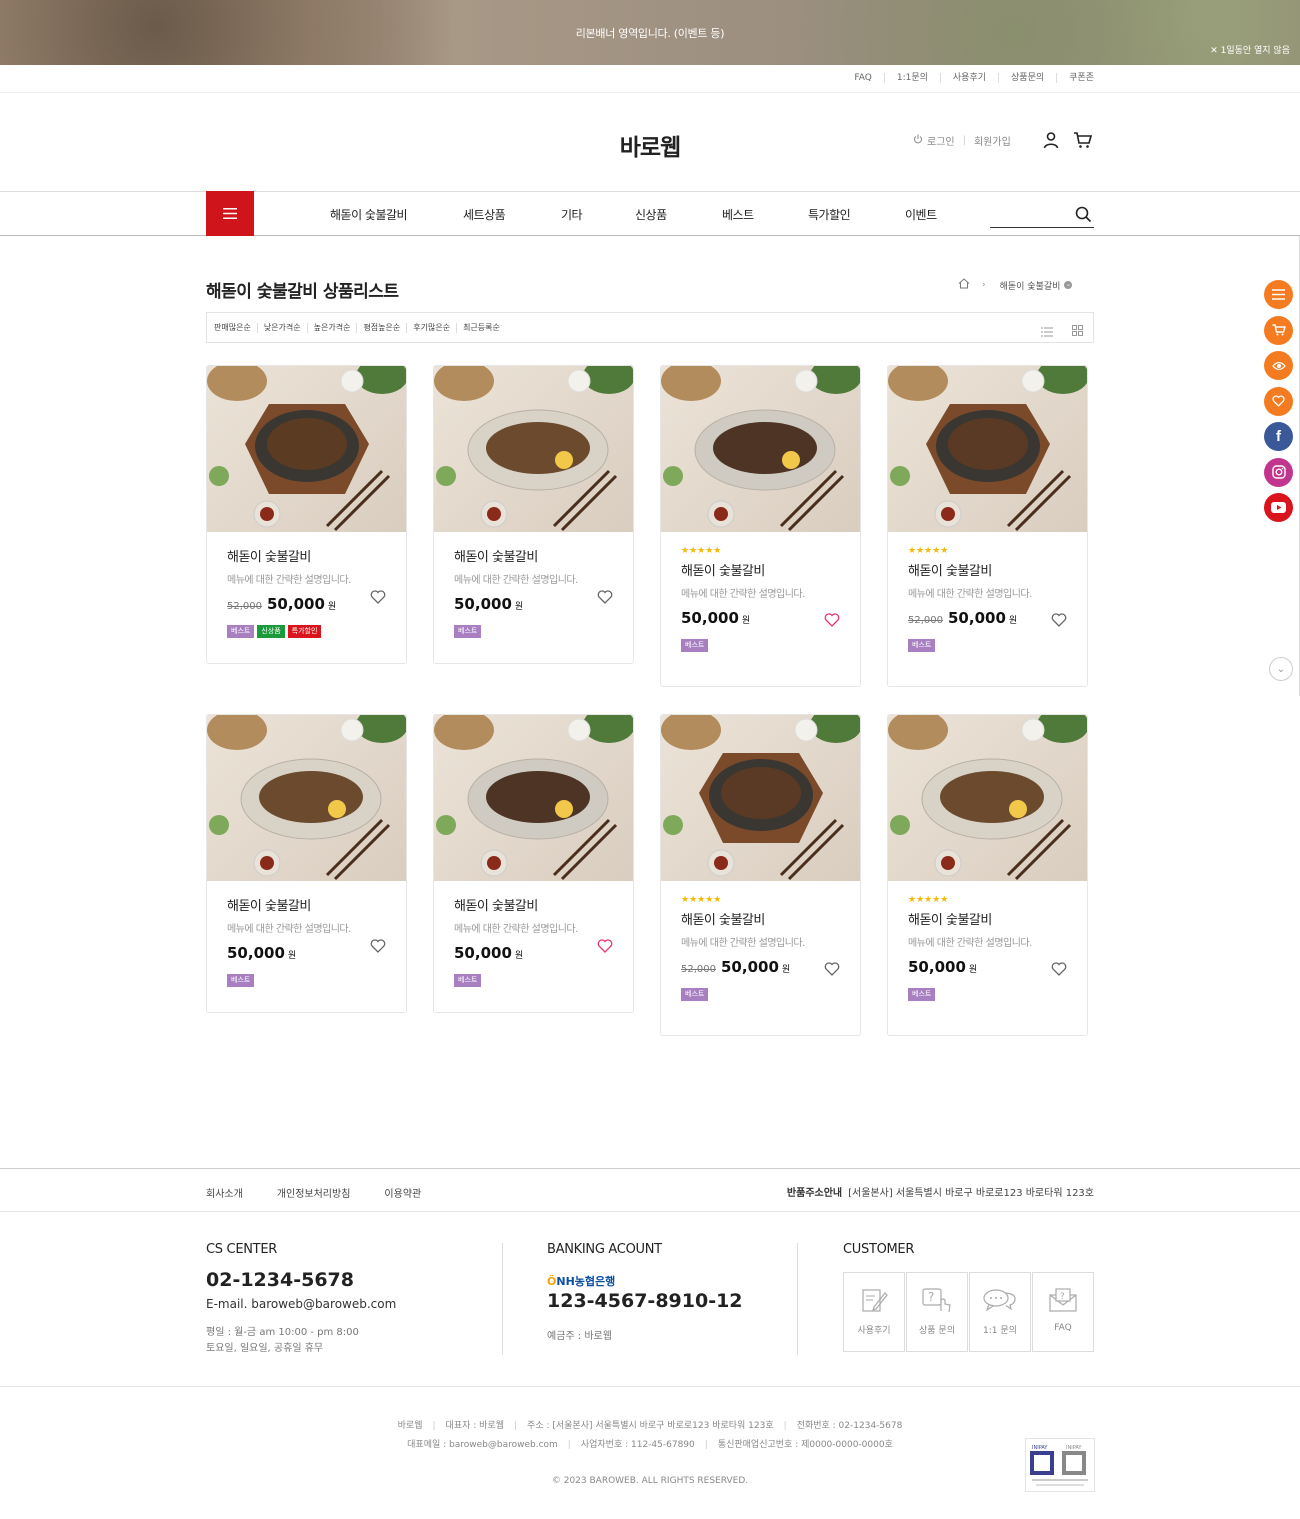 This screenshot has width=1300, height=1519. I want to click on sort-option: 높은가격순, so click(331, 328).